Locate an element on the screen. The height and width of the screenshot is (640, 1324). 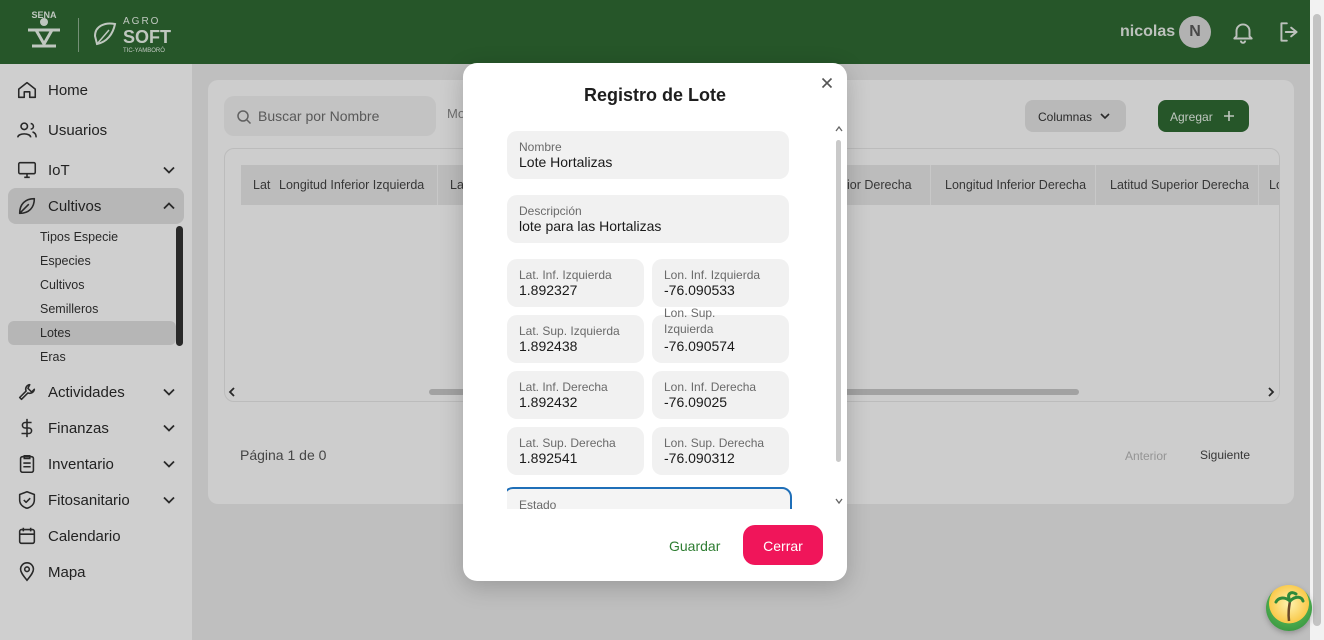
field-label: Estado is located at coordinates (538, 503).